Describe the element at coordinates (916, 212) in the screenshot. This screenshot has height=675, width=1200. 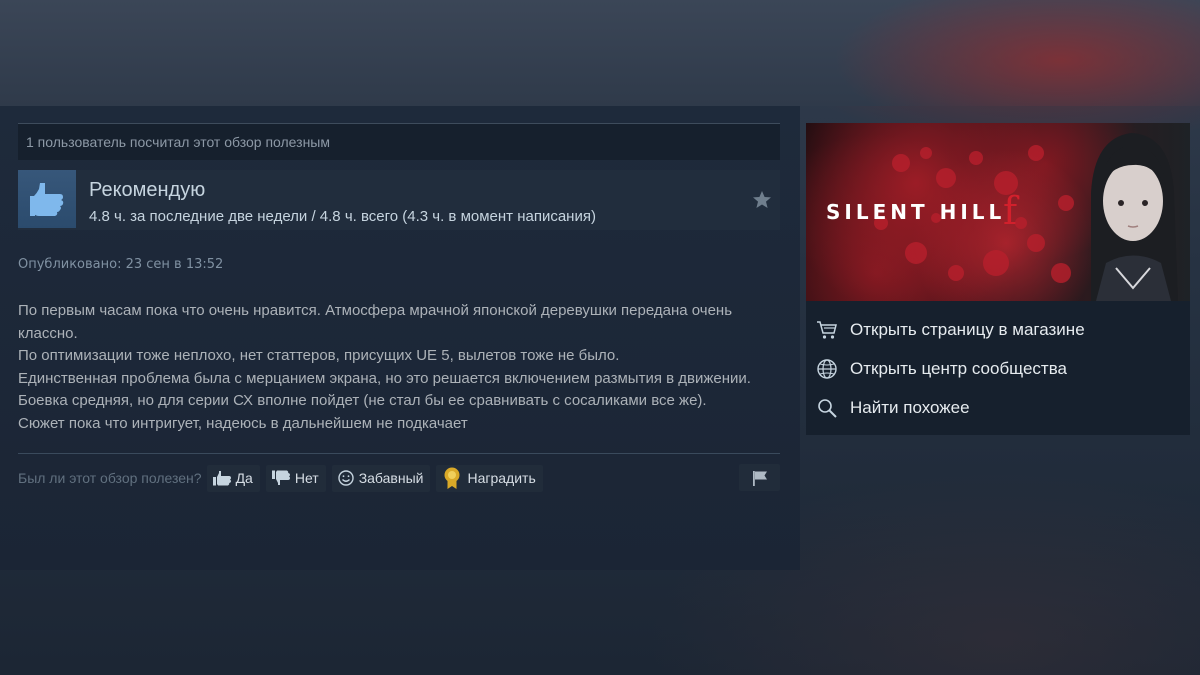
I see `game-logo-title: SILENT HILL` at that location.